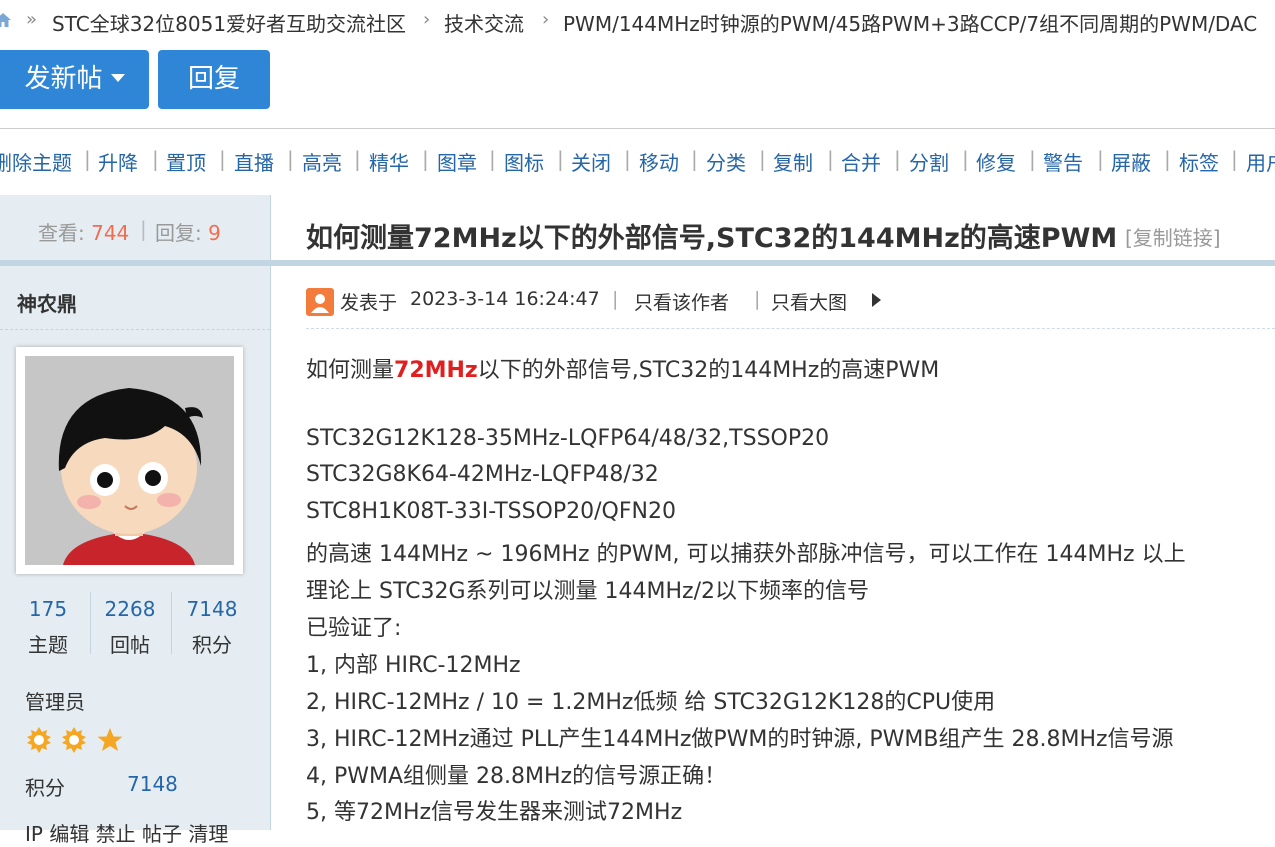 This screenshot has width=1275, height=847. What do you see at coordinates (726, 161) in the screenshot?
I see `mod-category: 分类` at bounding box center [726, 161].